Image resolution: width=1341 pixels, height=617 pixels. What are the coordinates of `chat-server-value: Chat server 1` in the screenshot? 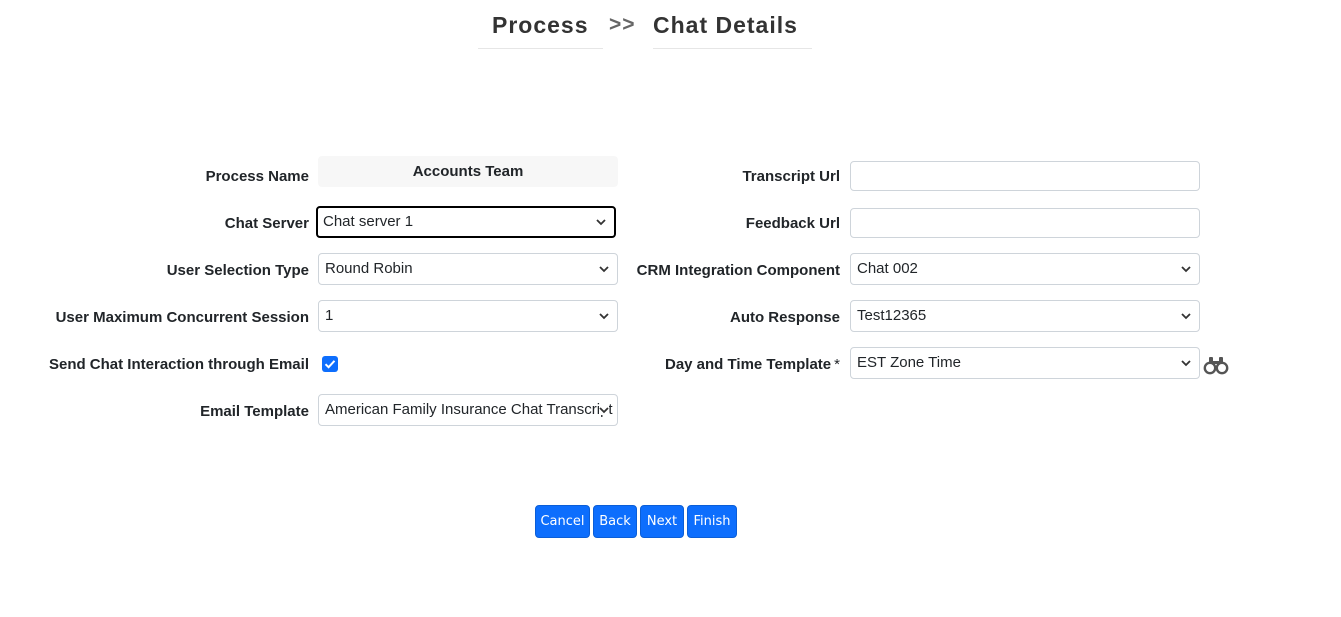 It's located at (368, 221).